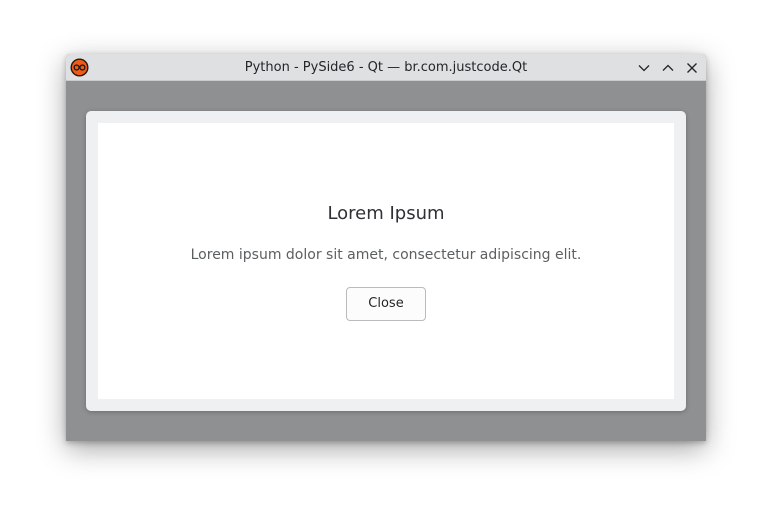  I want to click on close-icon, so click(692, 68).